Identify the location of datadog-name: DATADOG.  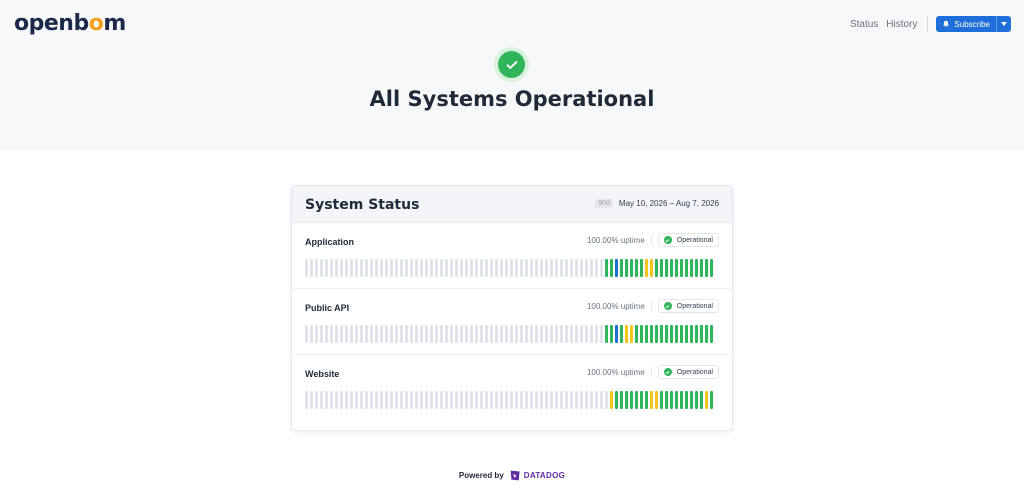
(544, 475).